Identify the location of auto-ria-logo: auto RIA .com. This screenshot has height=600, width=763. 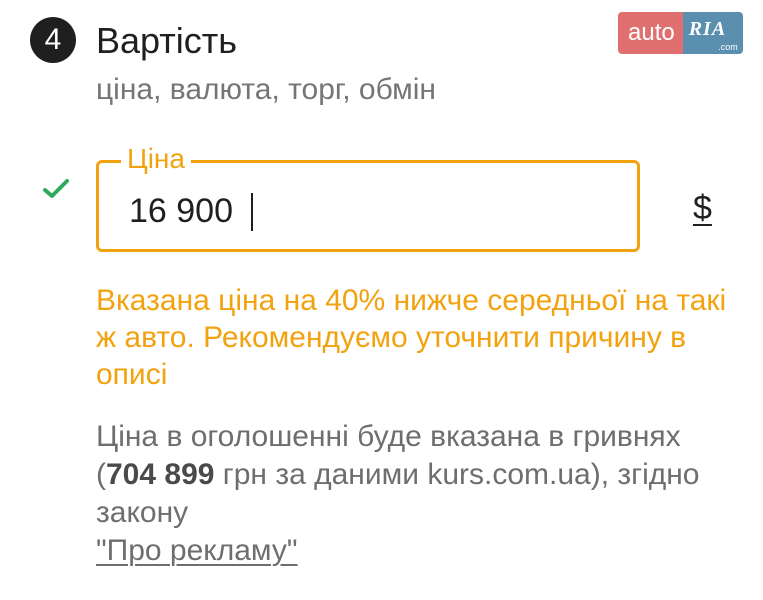
(680, 33).